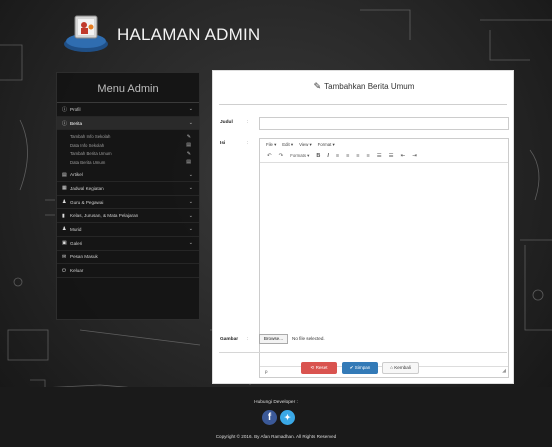 The width and height of the screenshot is (552, 447). Describe the element at coordinates (308, 338) in the screenshot. I see `file-status: No file selected.` at that location.